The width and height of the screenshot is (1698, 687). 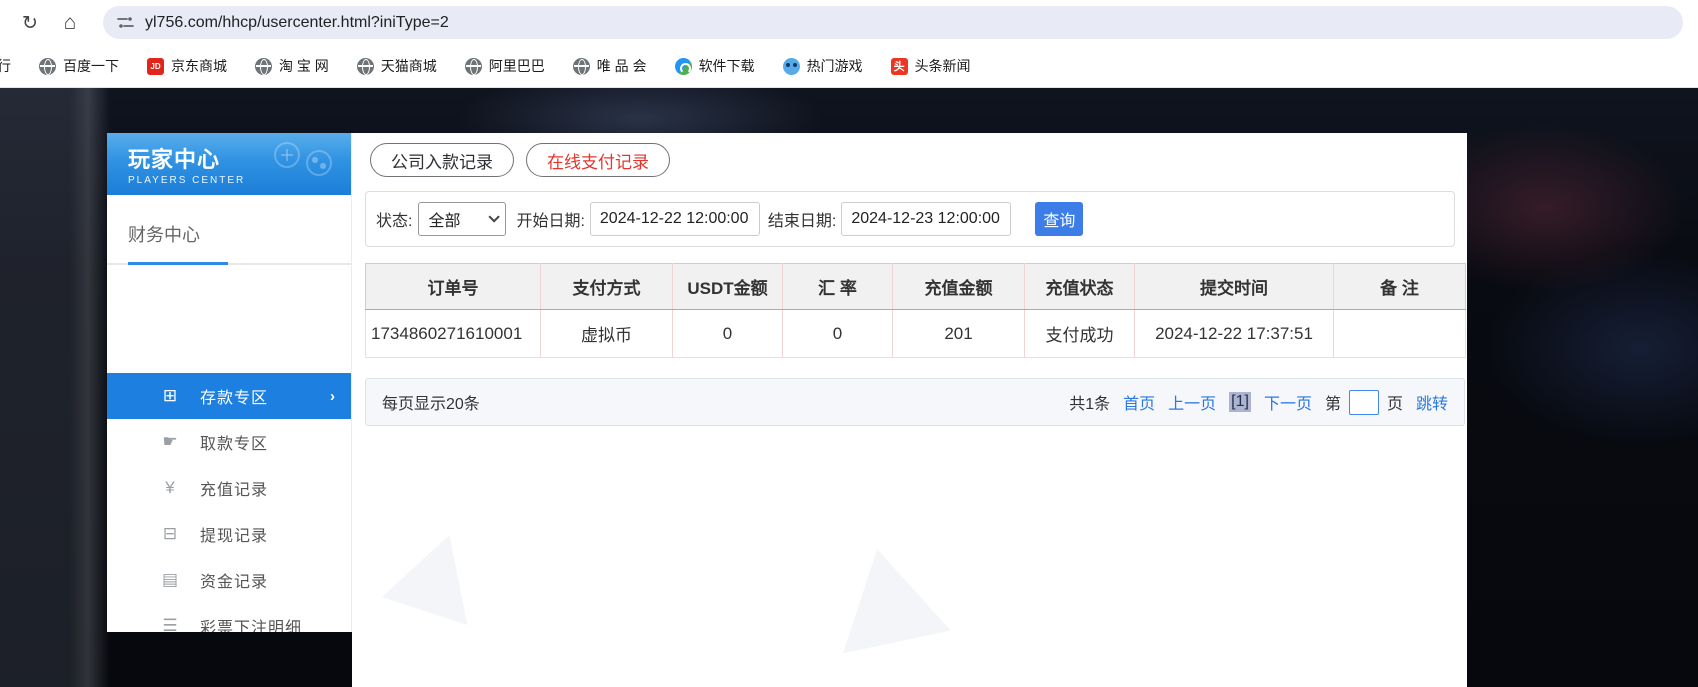 I want to click on pagination-bar: 每页显示20条 共1条 首页 上一页 [1] 下一页 第 页 跳转, so click(x=915, y=402).